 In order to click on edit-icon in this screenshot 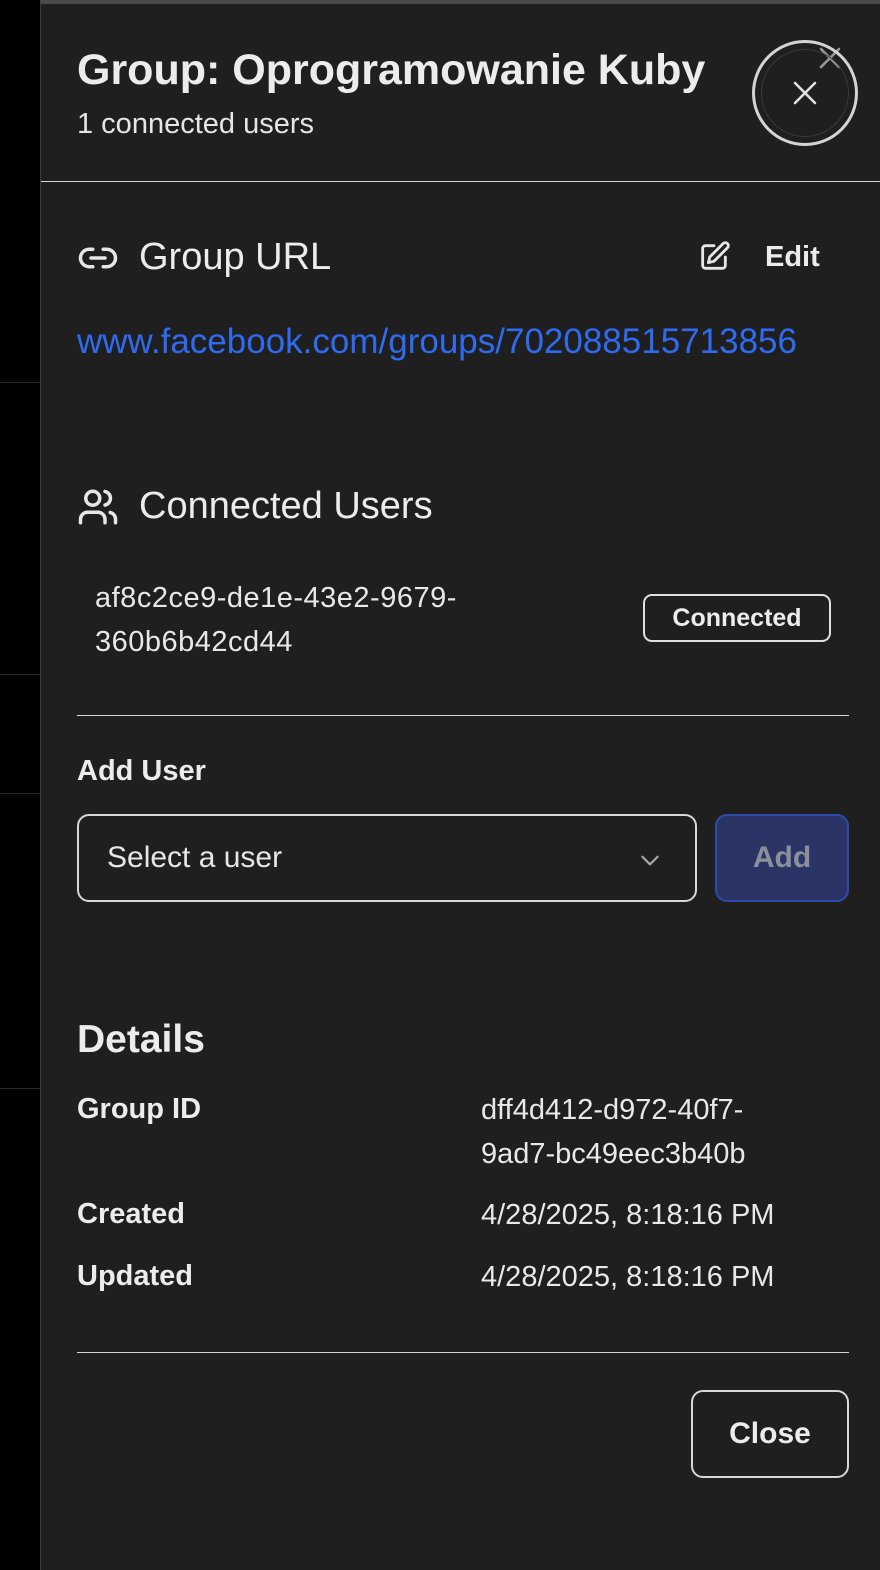, I will do `click(715, 255)`.